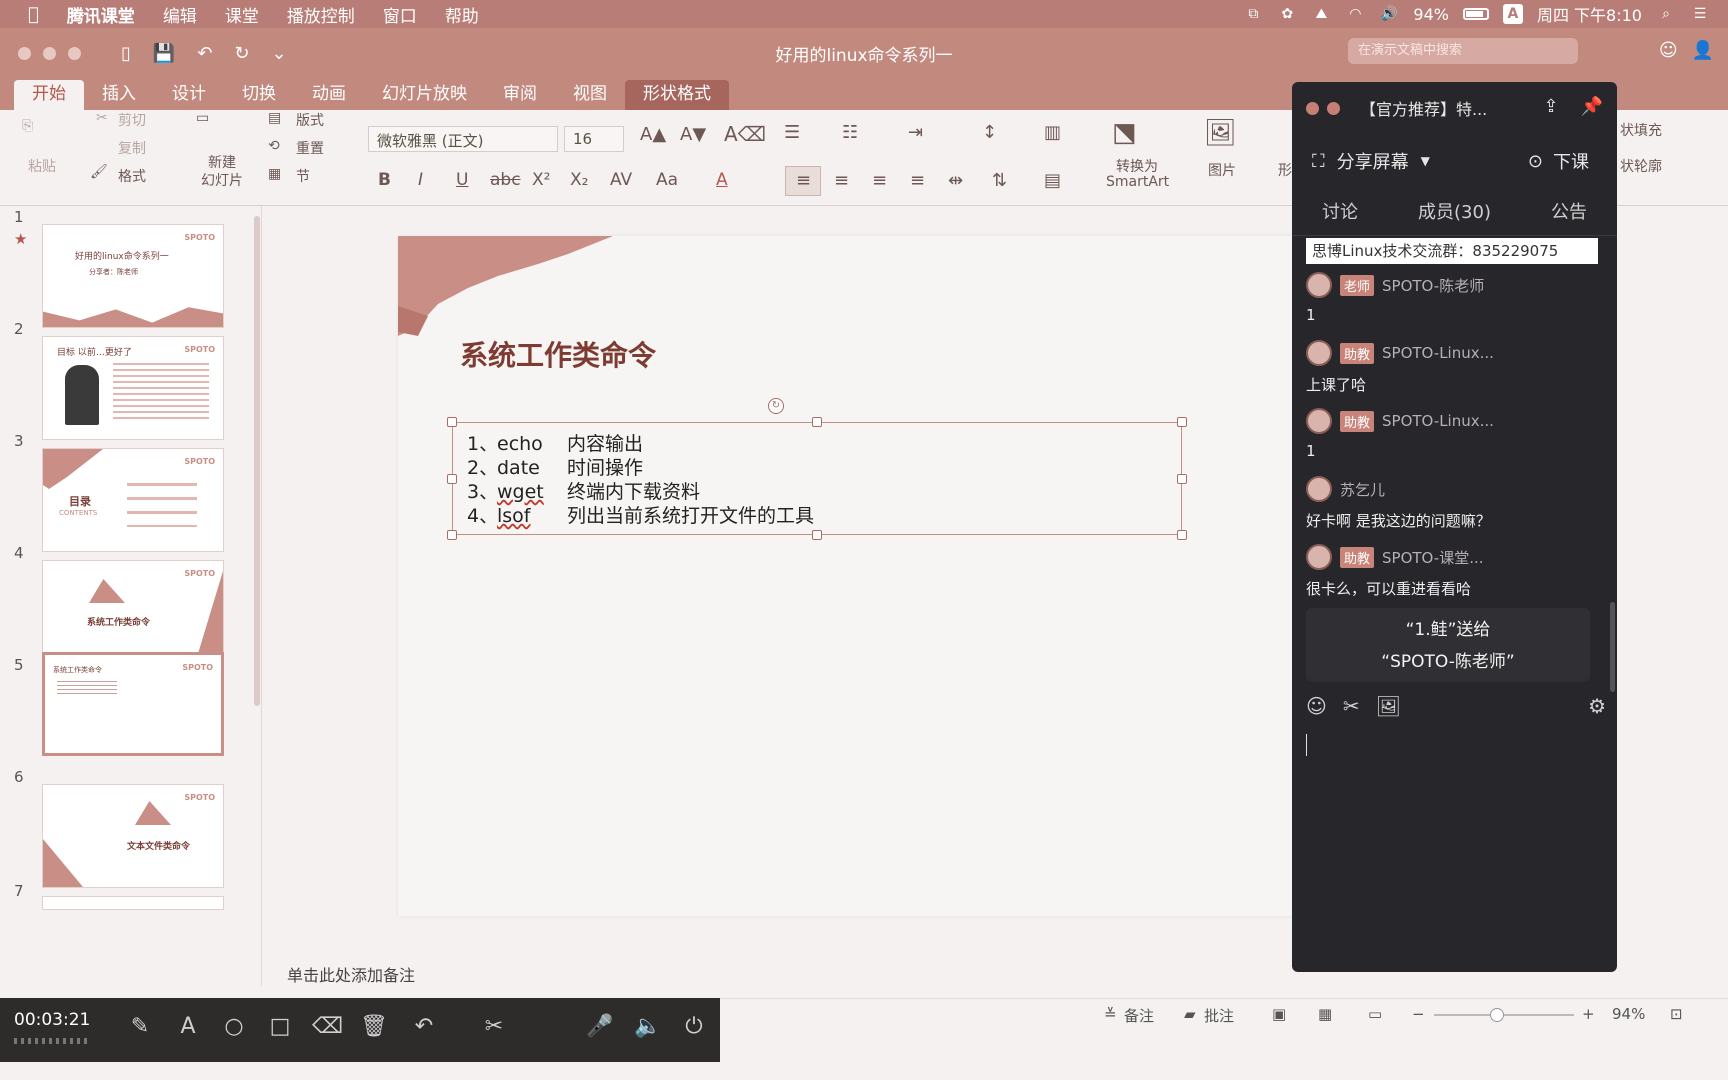 Image resolution: width=1728 pixels, height=1080 pixels. What do you see at coordinates (1418, 1014) in the screenshot?
I see `zoom-out-icon: −` at bounding box center [1418, 1014].